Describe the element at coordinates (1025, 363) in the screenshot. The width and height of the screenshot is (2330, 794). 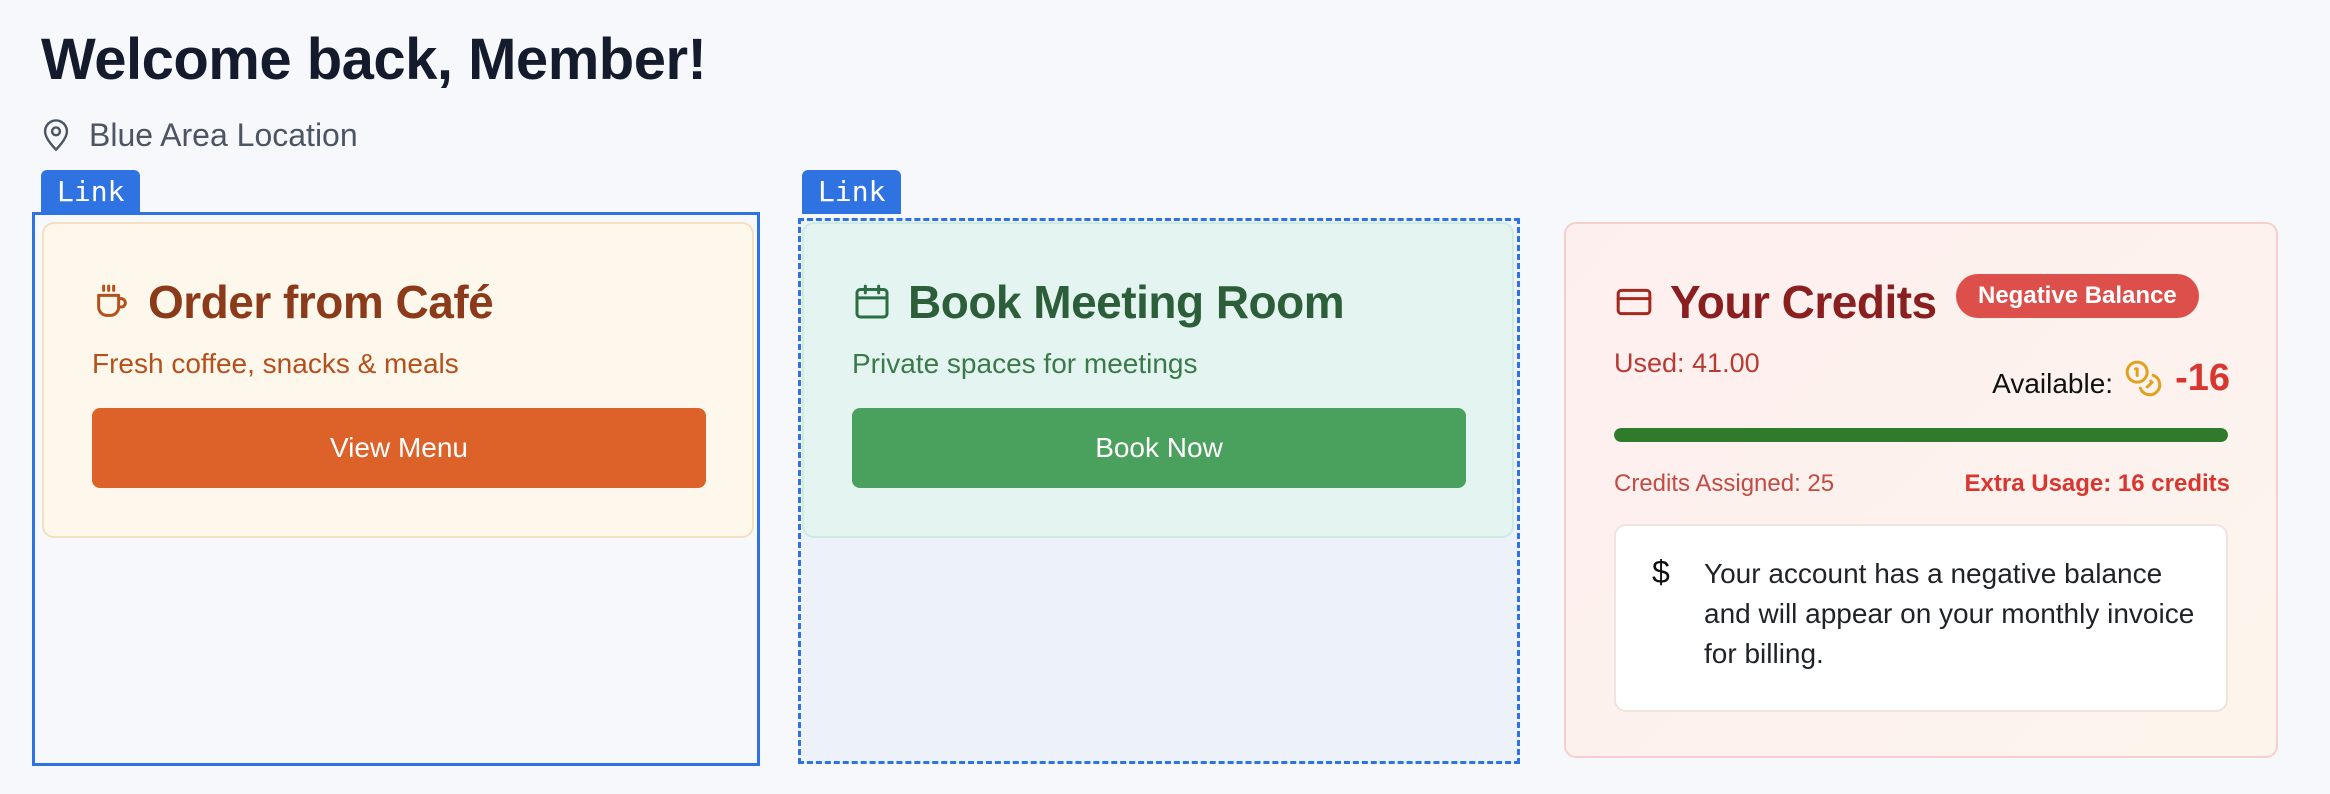
I see `meeting-card-subtitle: Private spaces for meetings` at that location.